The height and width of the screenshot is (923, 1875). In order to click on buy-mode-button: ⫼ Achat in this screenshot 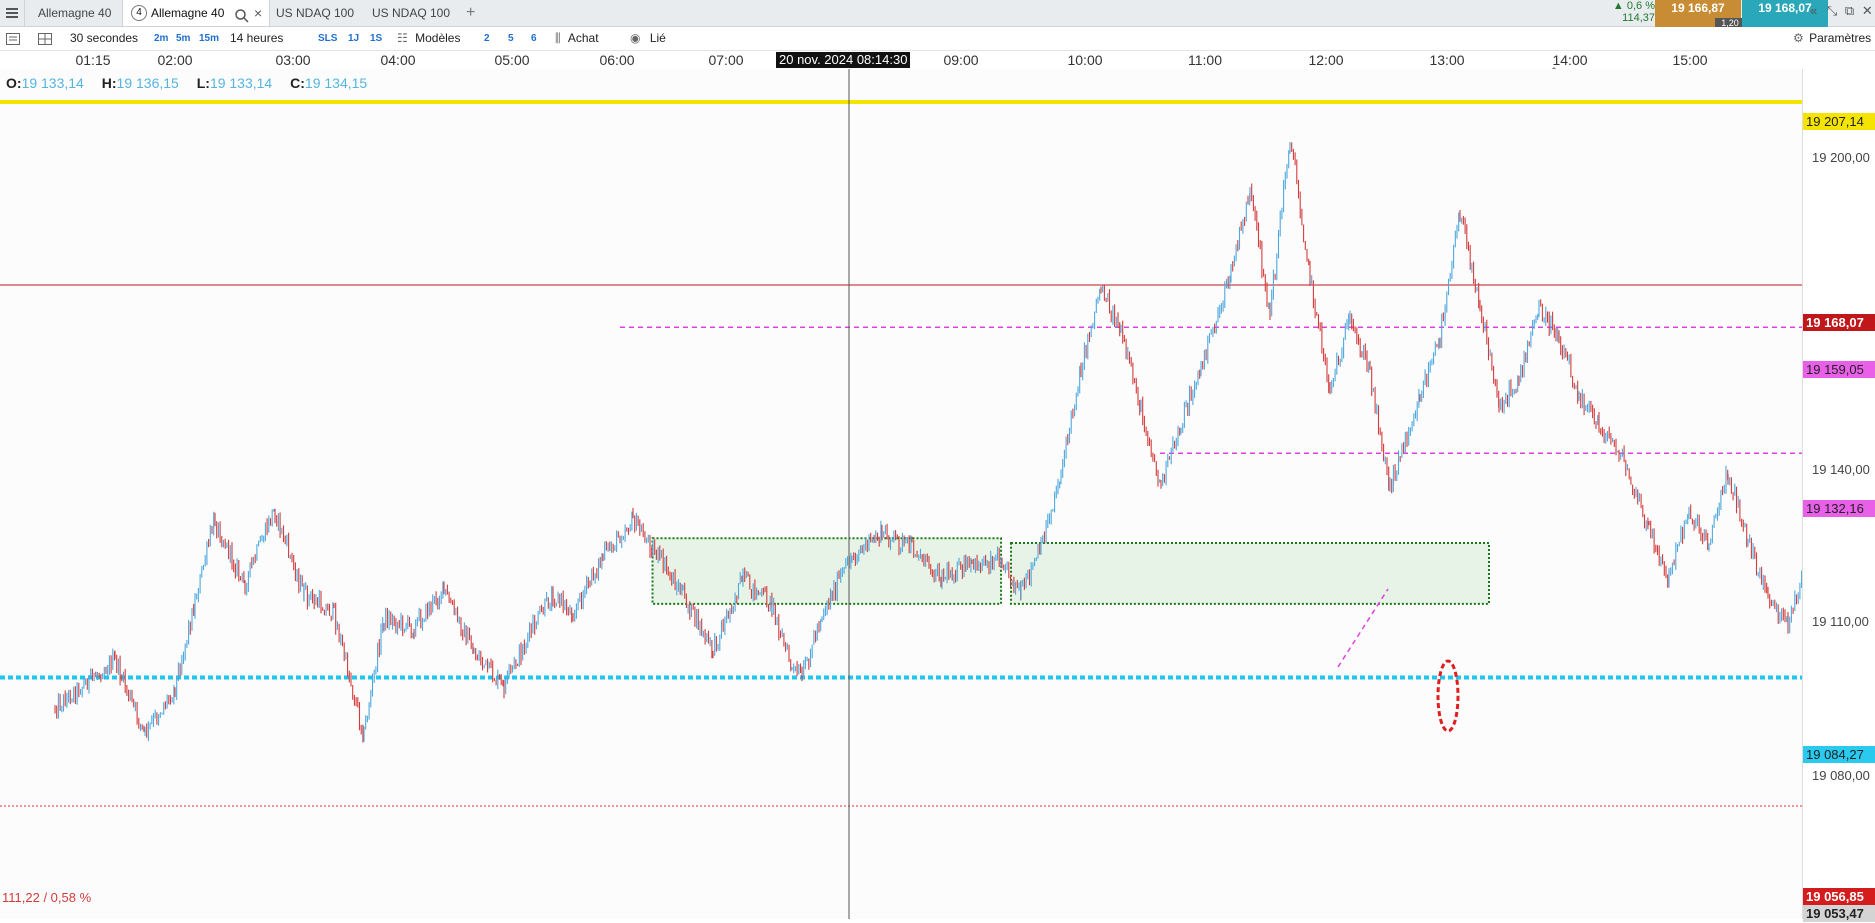, I will do `click(577, 38)`.